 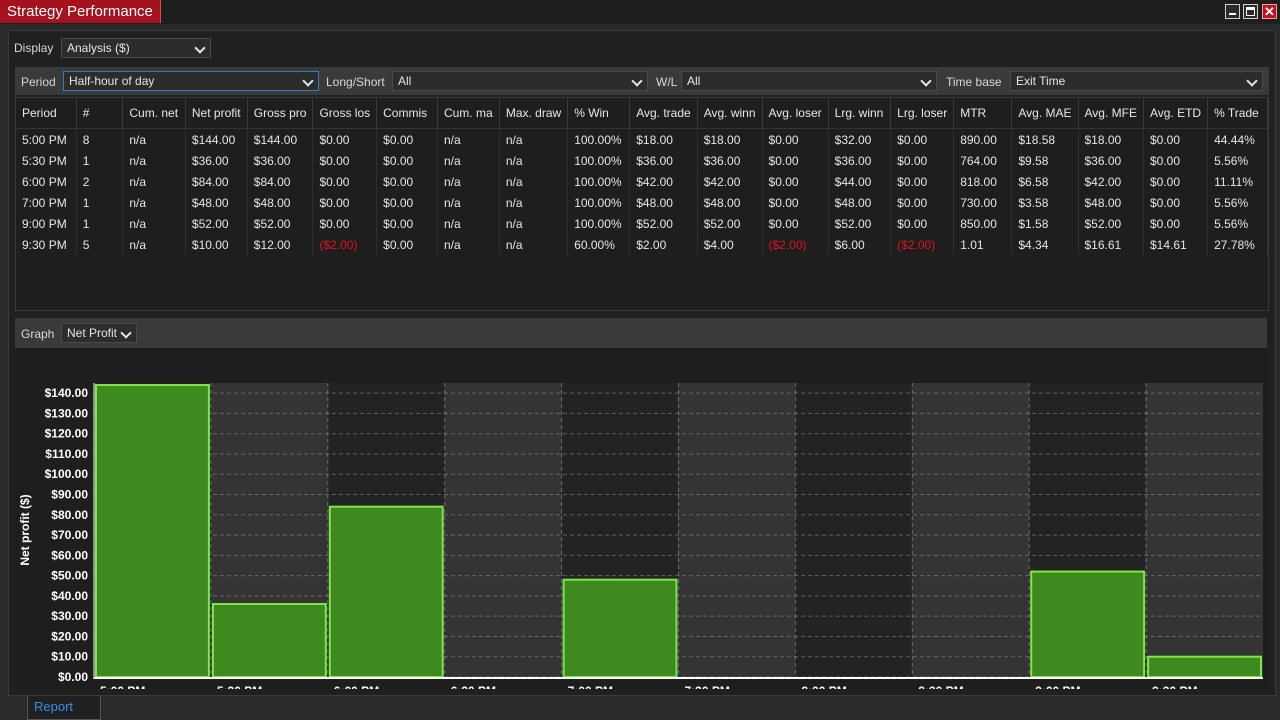 I want to click on x-tick-label: 9:00 PM, so click(x=1057, y=686).